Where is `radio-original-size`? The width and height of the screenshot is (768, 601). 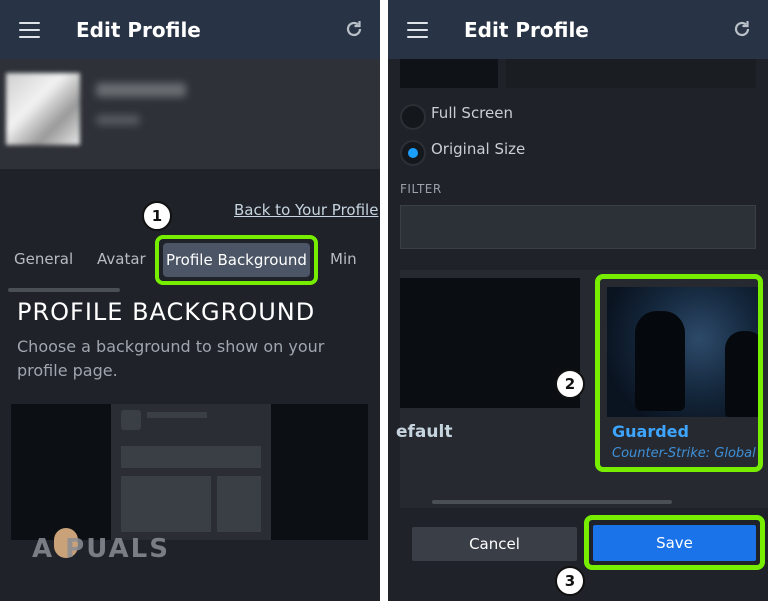
radio-original-size is located at coordinates (413, 153).